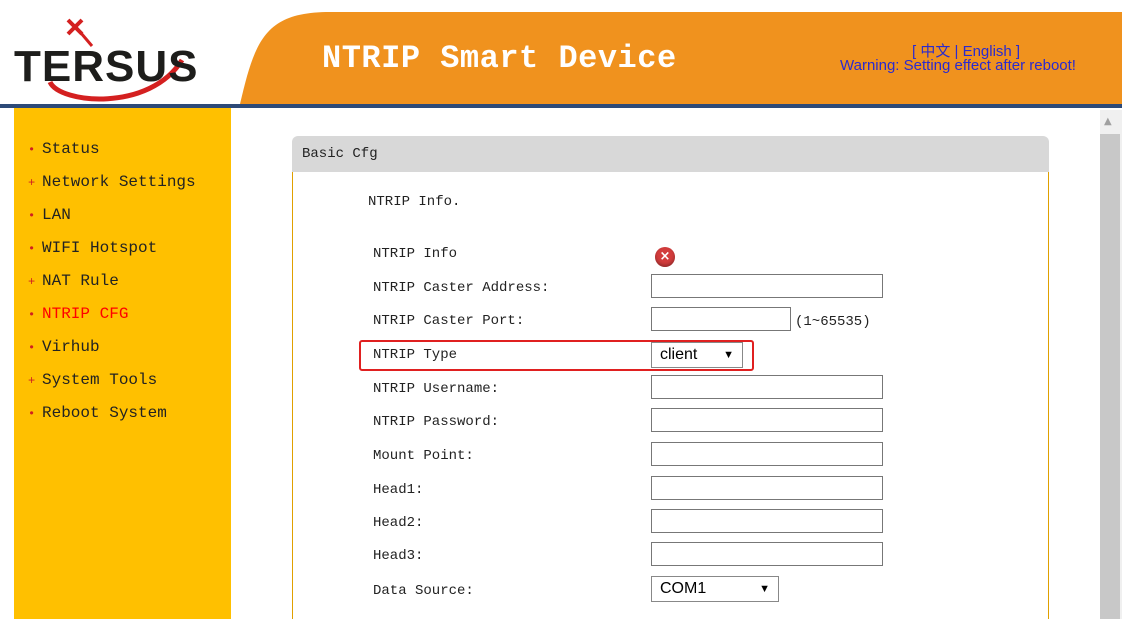 The image size is (1122, 619). What do you see at coordinates (415, 254) in the screenshot?
I see `ntrip-info-label: NTRIP Info` at bounding box center [415, 254].